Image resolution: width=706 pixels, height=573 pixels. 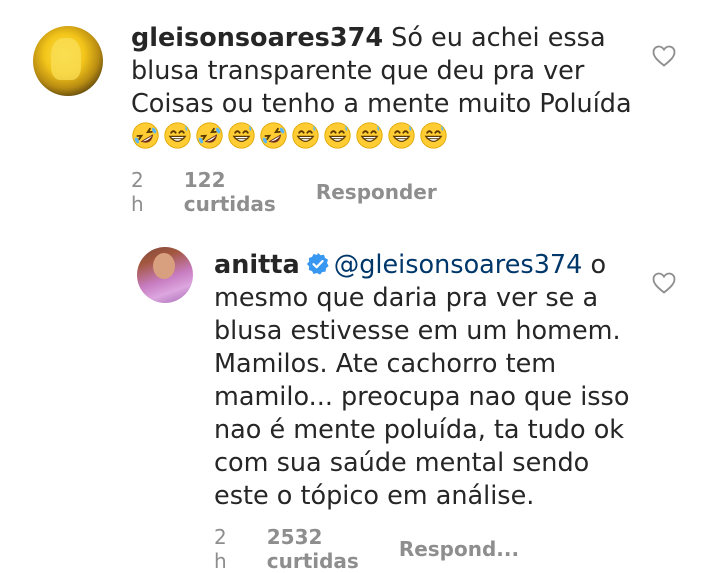 What do you see at coordinates (376, 192) in the screenshot?
I see `reply-button: Responder` at bounding box center [376, 192].